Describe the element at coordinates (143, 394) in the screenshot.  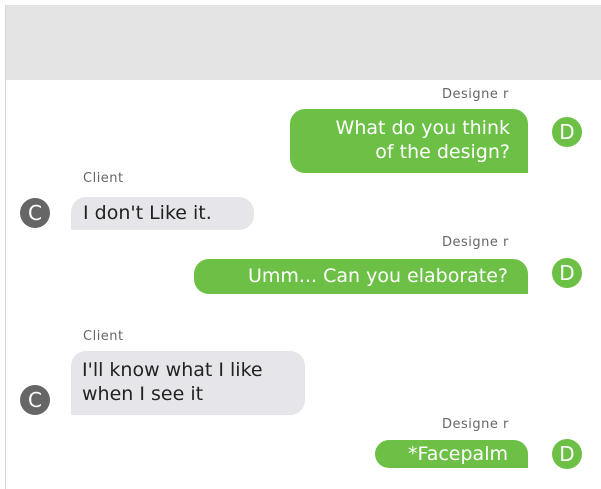
I see `message-text: when I see it` at that location.